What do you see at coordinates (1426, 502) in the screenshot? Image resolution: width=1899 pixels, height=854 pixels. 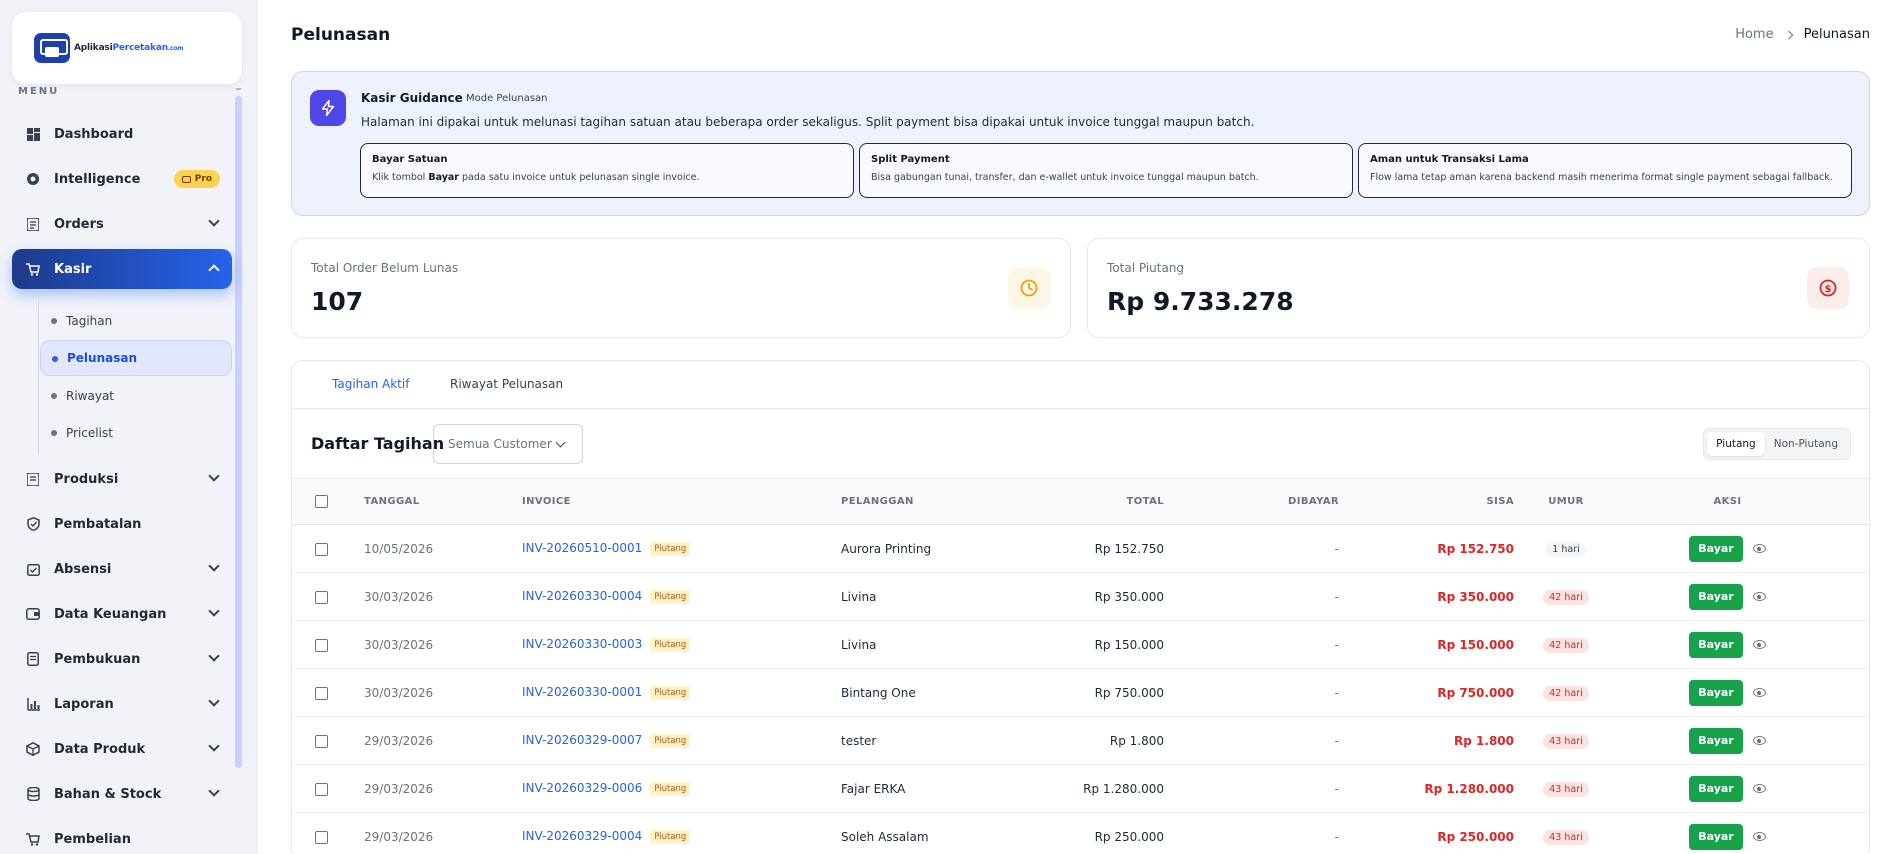 I see `column-header: SISA` at bounding box center [1426, 502].